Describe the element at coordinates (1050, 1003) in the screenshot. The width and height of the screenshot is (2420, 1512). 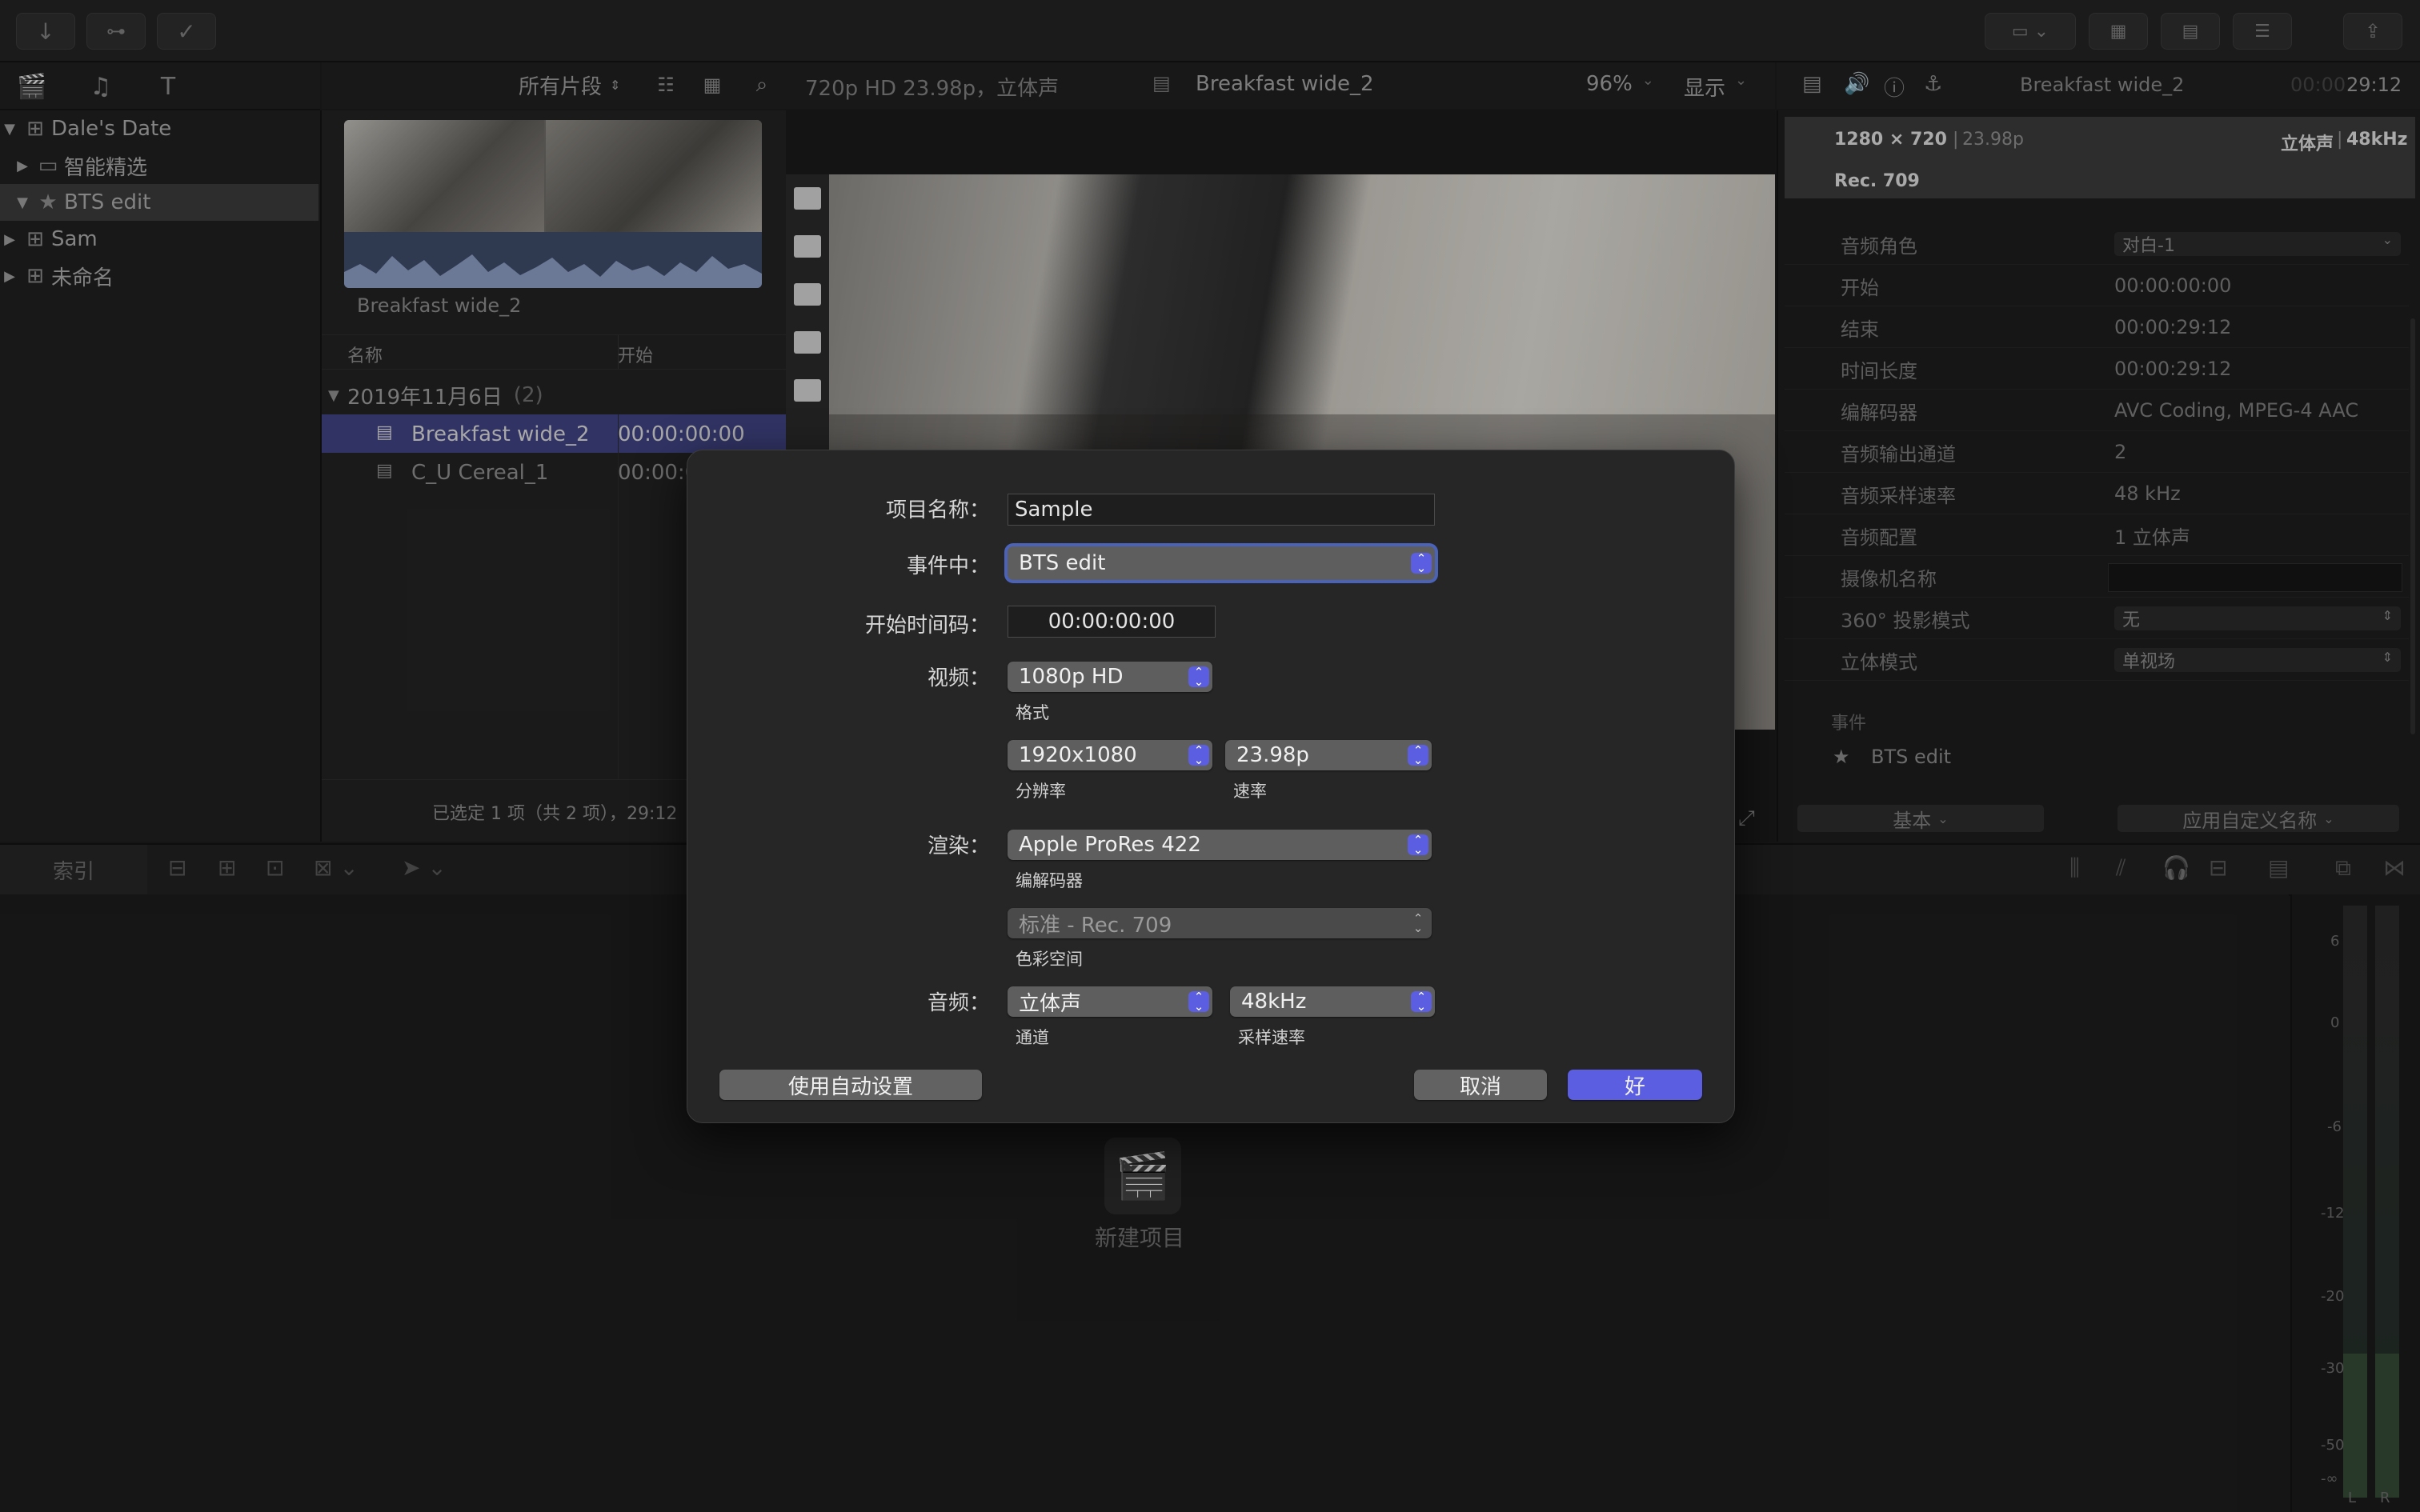
I see `audio-channels-value: 立体声` at that location.